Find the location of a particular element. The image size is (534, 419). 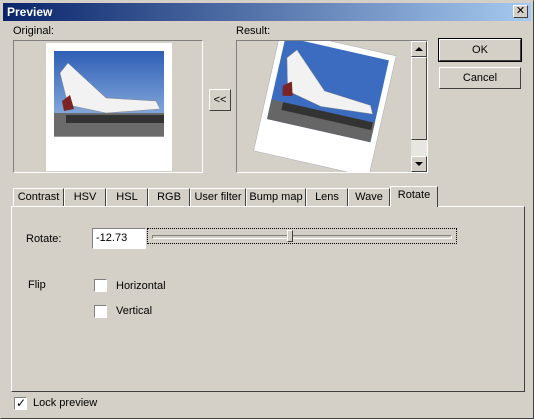

tab-rgb: RGB is located at coordinates (169, 197).